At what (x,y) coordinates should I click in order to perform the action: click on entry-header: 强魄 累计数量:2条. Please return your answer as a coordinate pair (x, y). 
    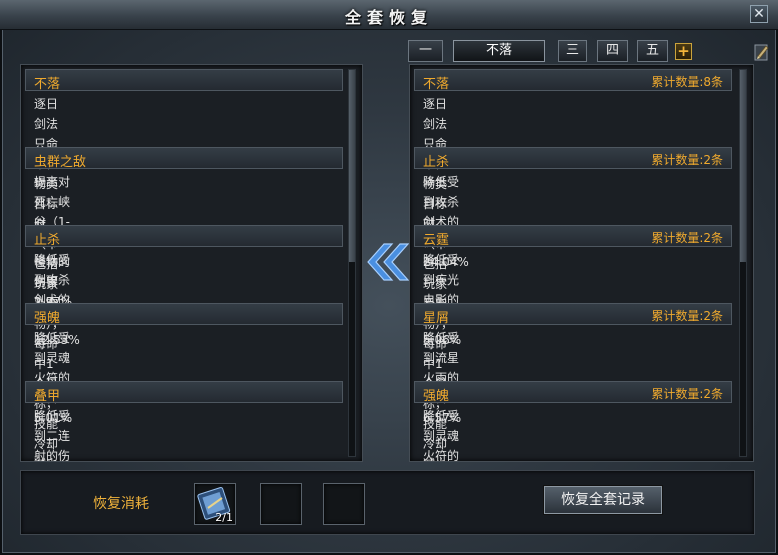
    Looking at the image, I should click on (573, 392).